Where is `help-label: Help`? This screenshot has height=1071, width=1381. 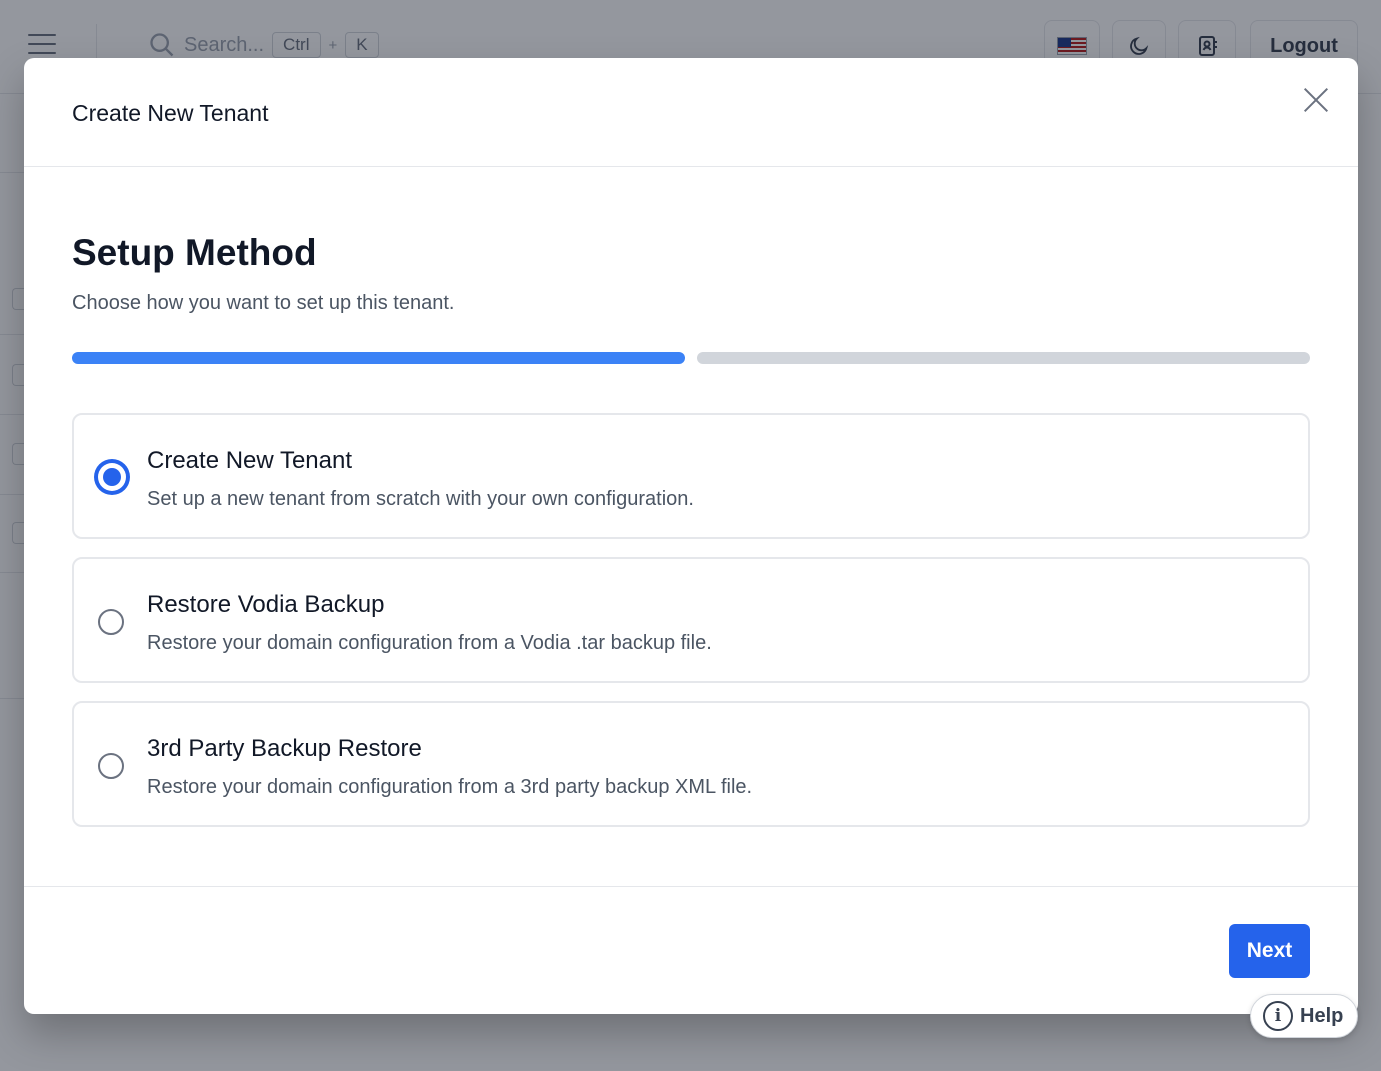 help-label: Help is located at coordinates (1322, 1015).